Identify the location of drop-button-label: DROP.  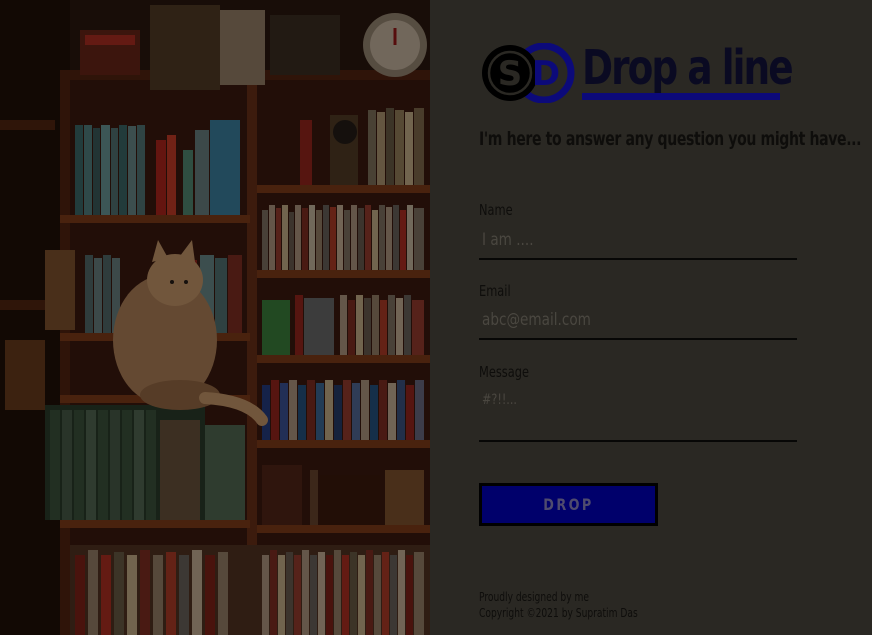
(568, 504).